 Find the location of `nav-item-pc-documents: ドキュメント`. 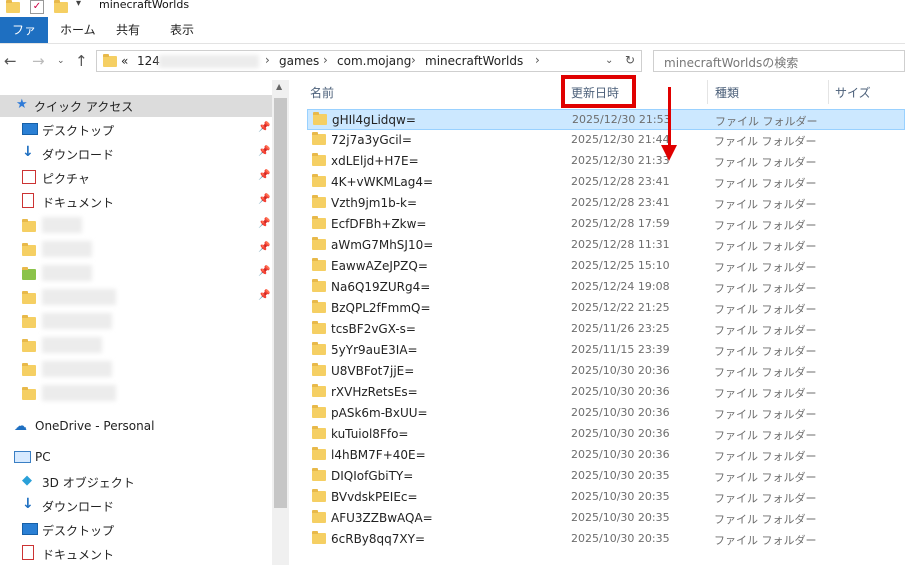

nav-item-pc-documents: ドキュメント is located at coordinates (136, 554).